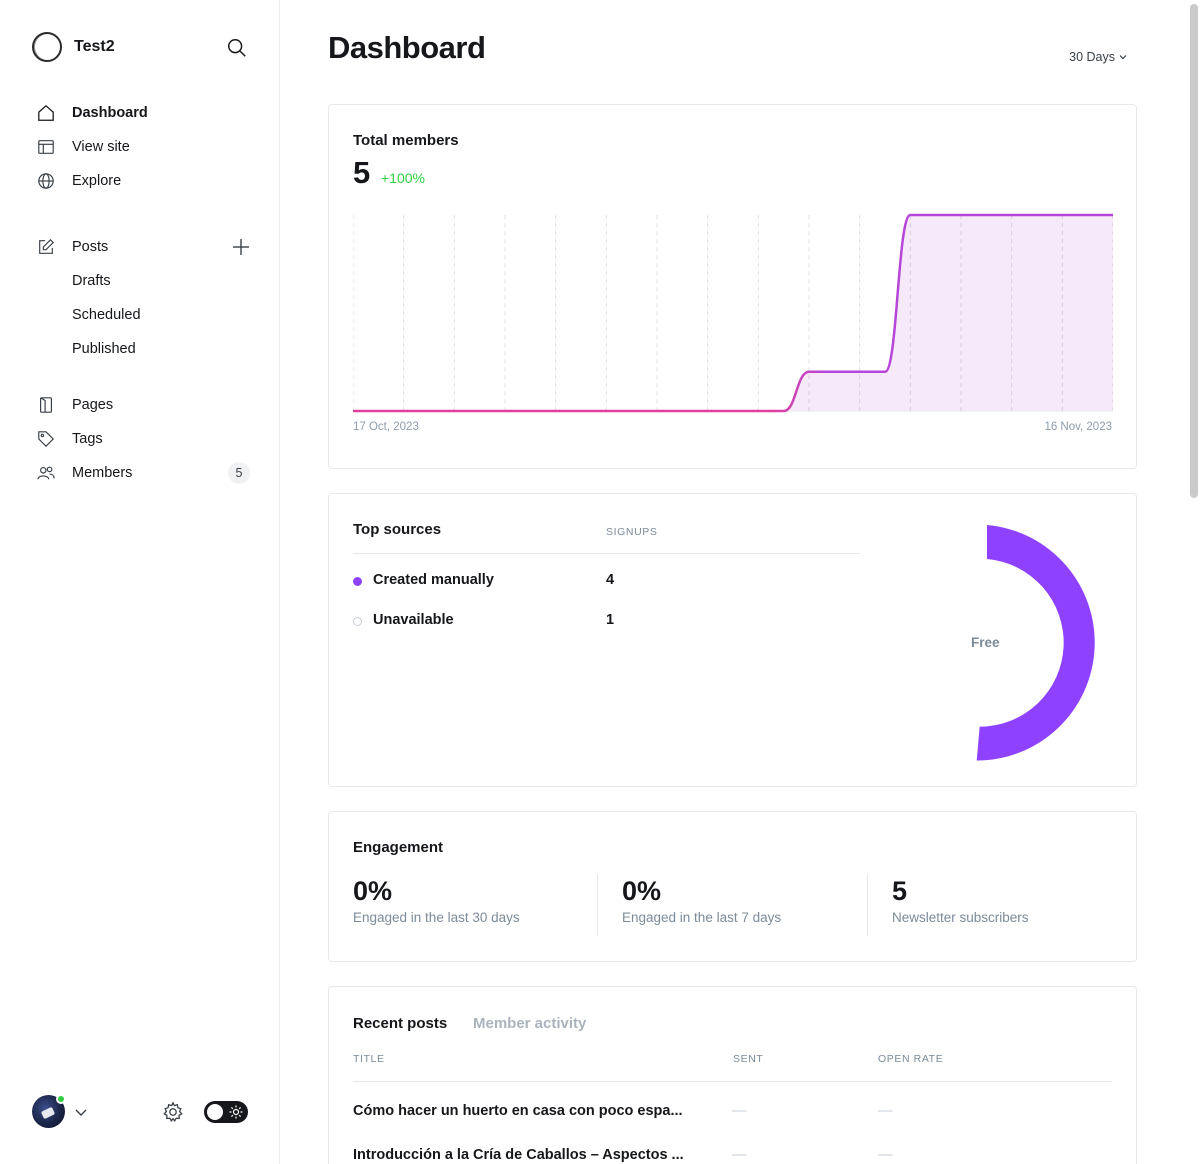 This screenshot has width=1200, height=1164. What do you see at coordinates (407, 47) in the screenshot?
I see `page-title: Dashboard` at bounding box center [407, 47].